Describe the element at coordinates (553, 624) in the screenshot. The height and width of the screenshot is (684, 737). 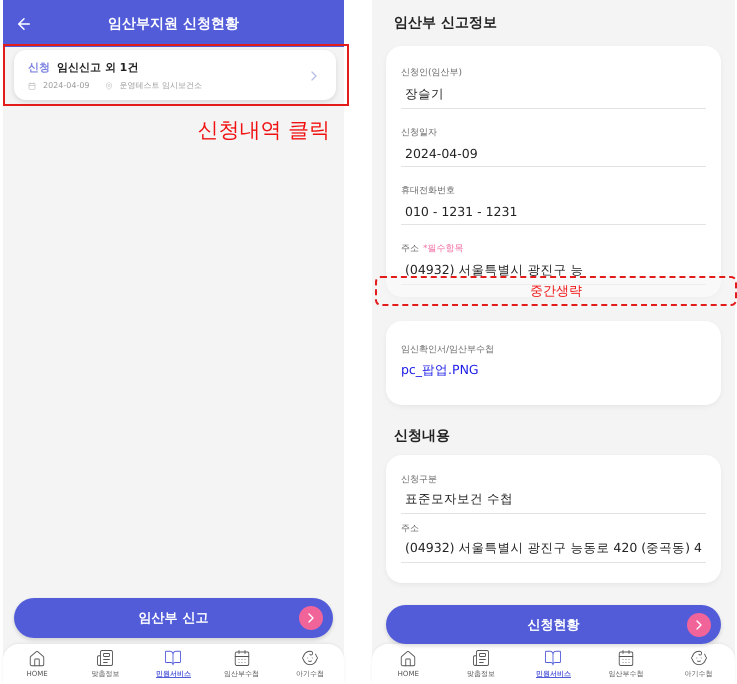
I see `status-button: 신청현황` at that location.